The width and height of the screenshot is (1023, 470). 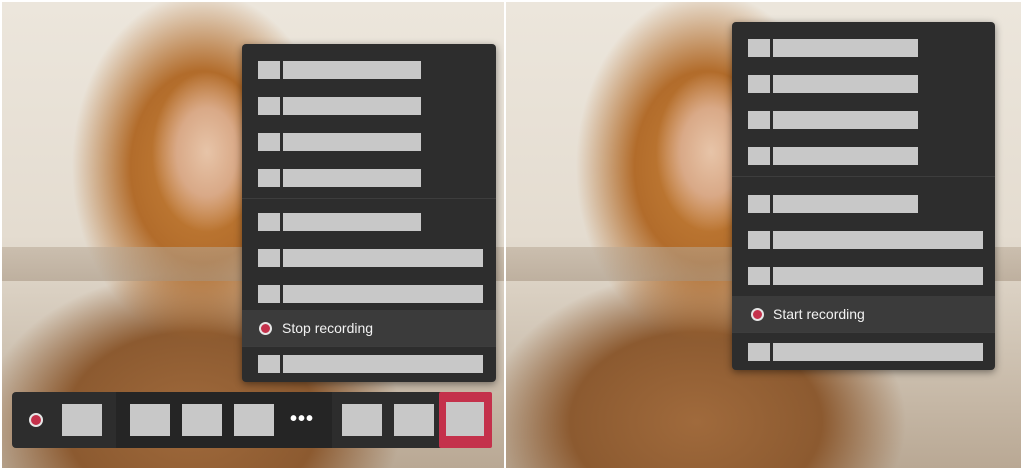 I want to click on hang-up-button, so click(x=465, y=420).